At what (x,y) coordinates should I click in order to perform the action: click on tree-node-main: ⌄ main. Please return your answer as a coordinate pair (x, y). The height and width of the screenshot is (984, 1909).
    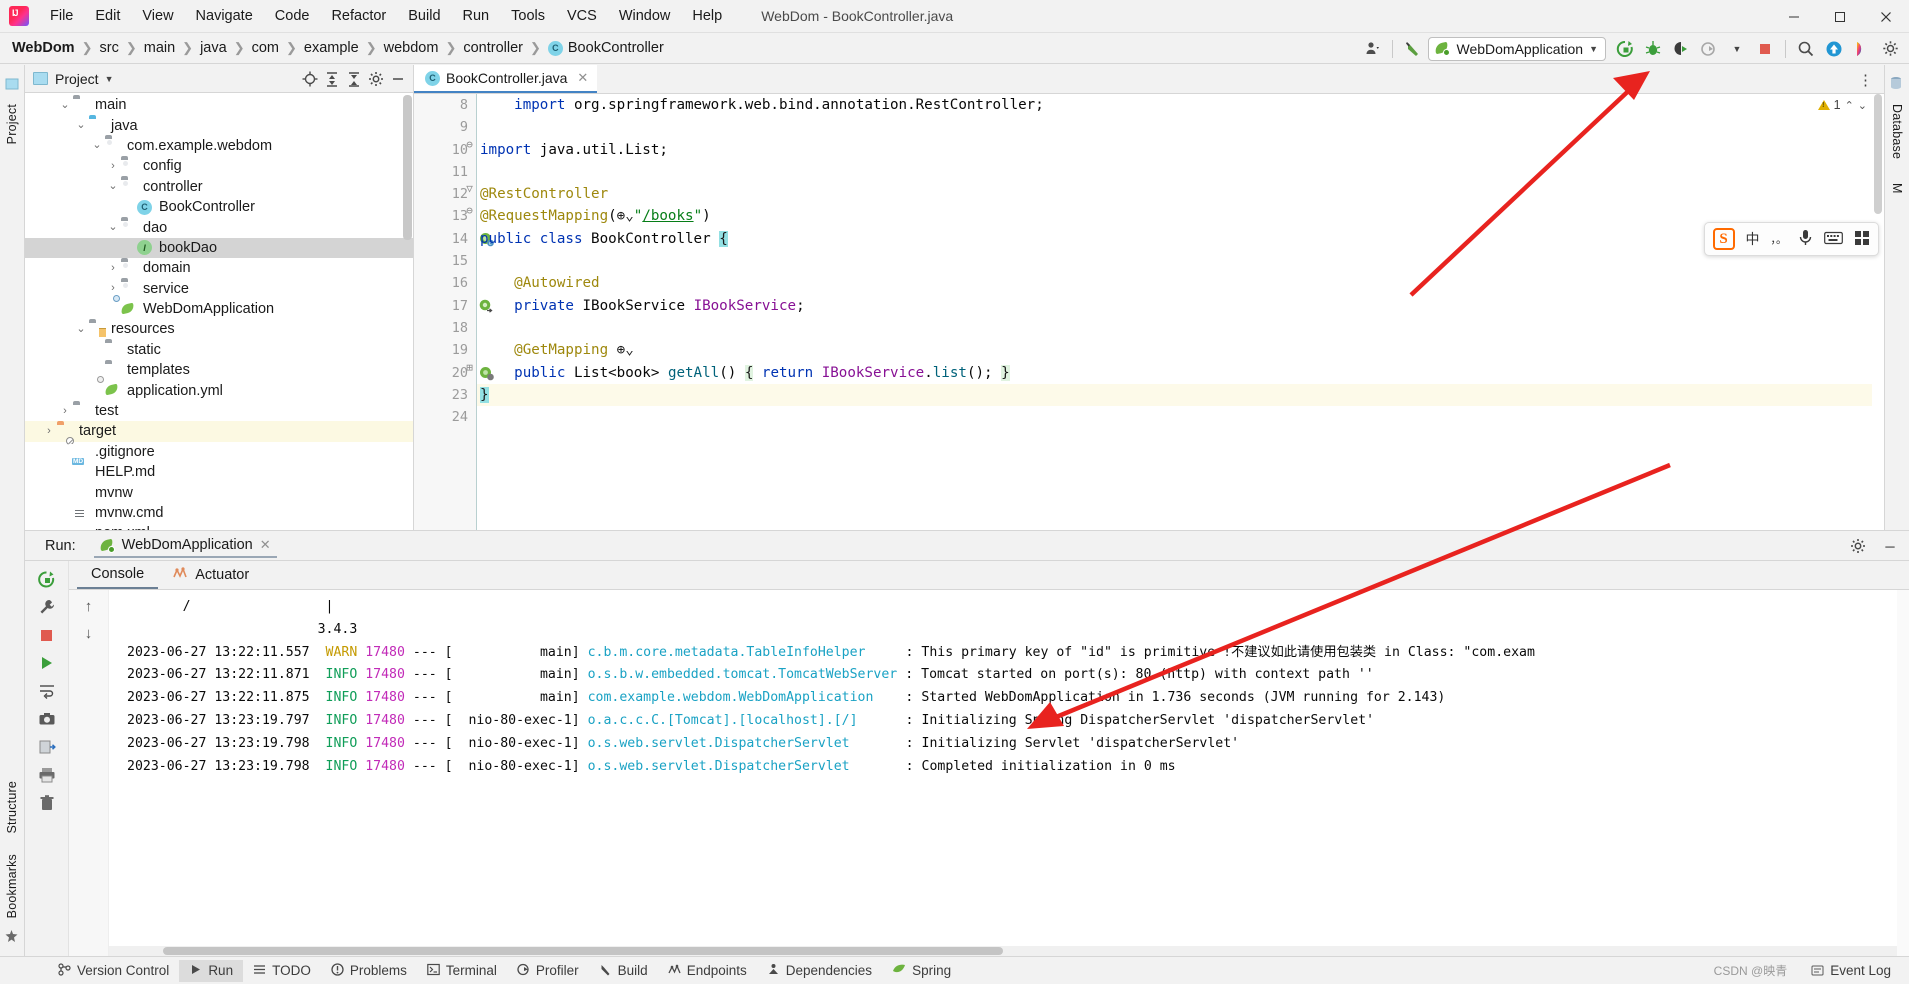
    Looking at the image, I should click on (219, 105).